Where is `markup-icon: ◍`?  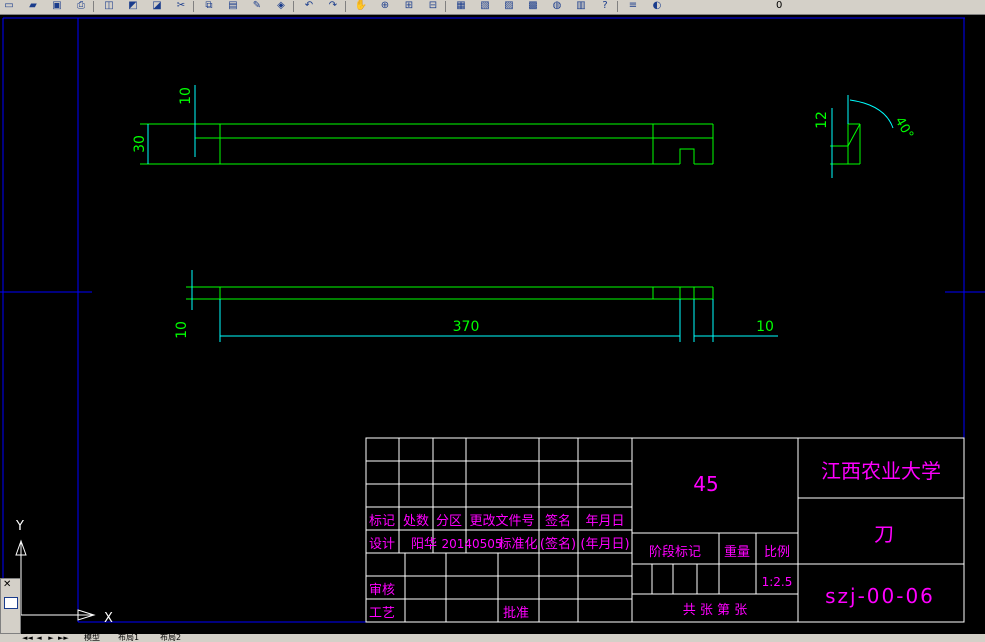 markup-icon: ◍ is located at coordinates (557, 6).